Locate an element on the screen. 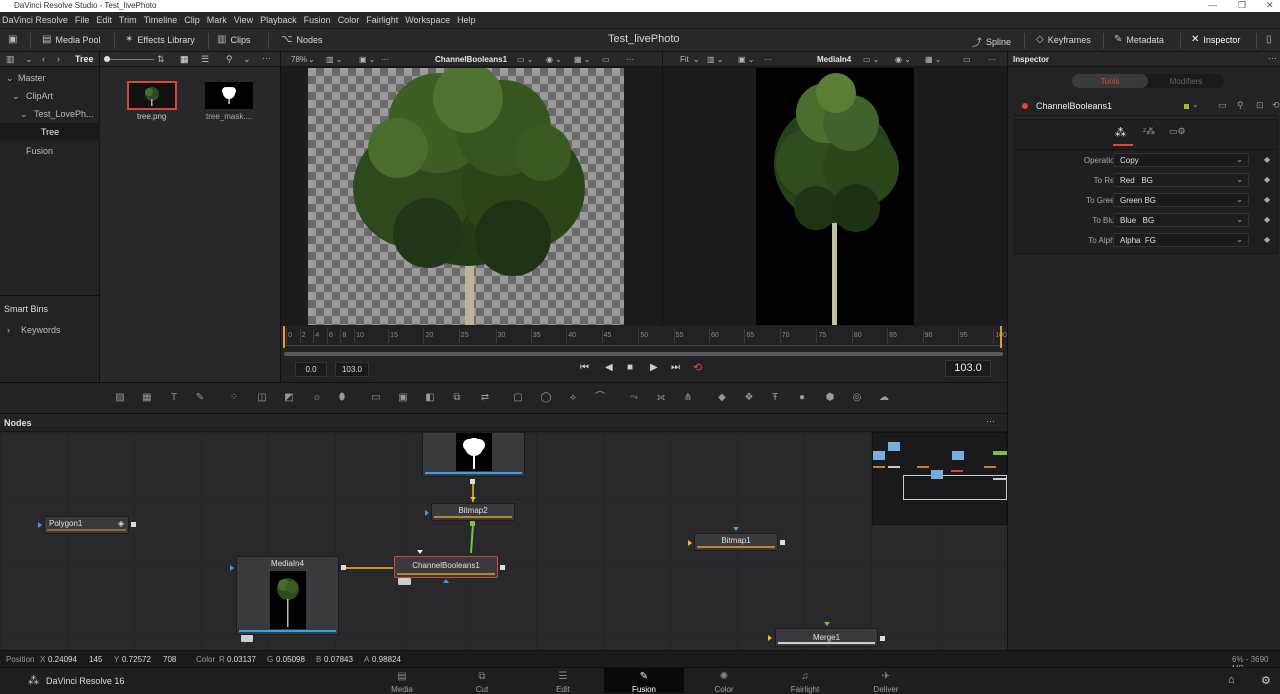 The image size is (1280, 694). node-toggle is located at coordinates (404, 581).